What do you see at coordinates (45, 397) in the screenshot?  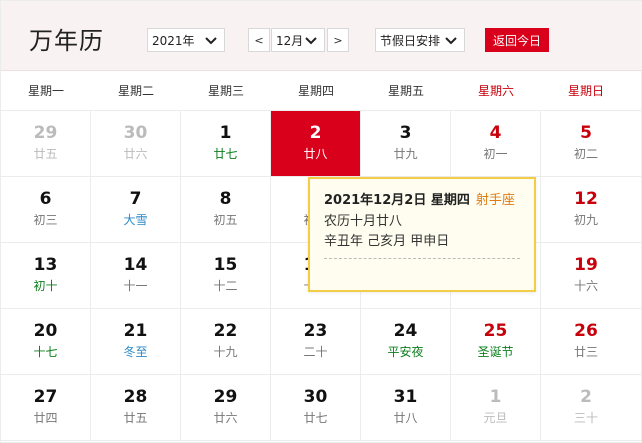 I see `day-number: 27` at bounding box center [45, 397].